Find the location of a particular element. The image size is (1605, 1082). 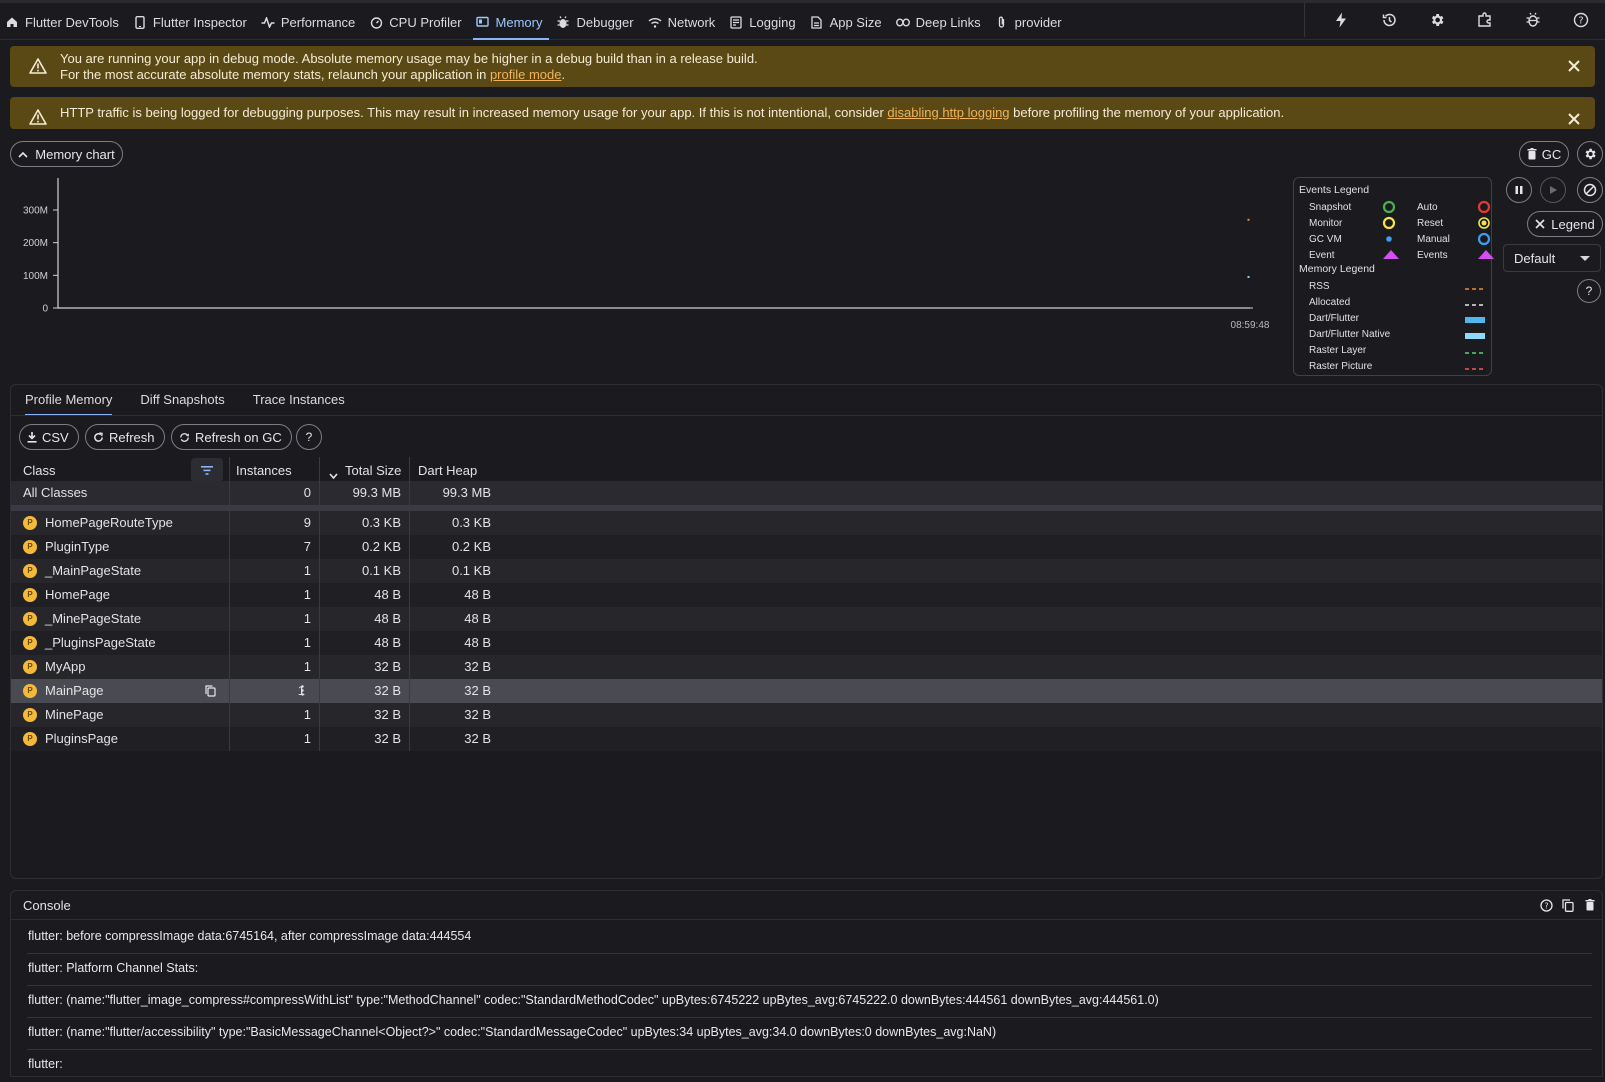

chart-help-button: ? is located at coordinates (1589, 291).